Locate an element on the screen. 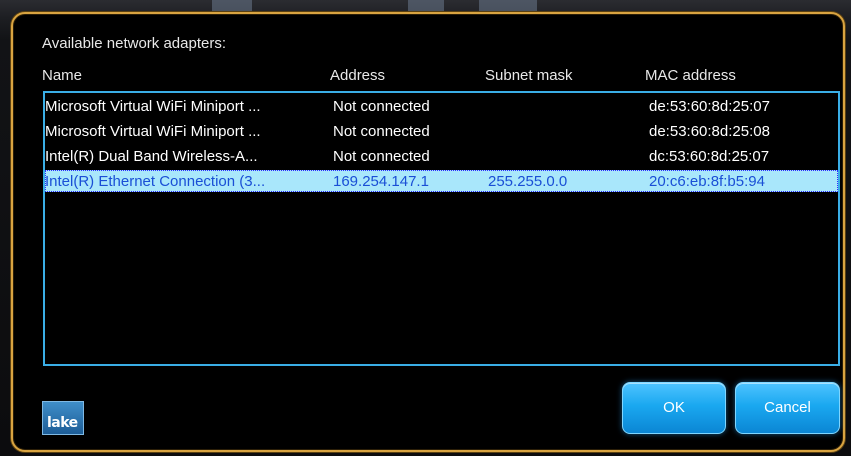  column-header-subnet-mask: Subnet mask is located at coordinates (529, 75).